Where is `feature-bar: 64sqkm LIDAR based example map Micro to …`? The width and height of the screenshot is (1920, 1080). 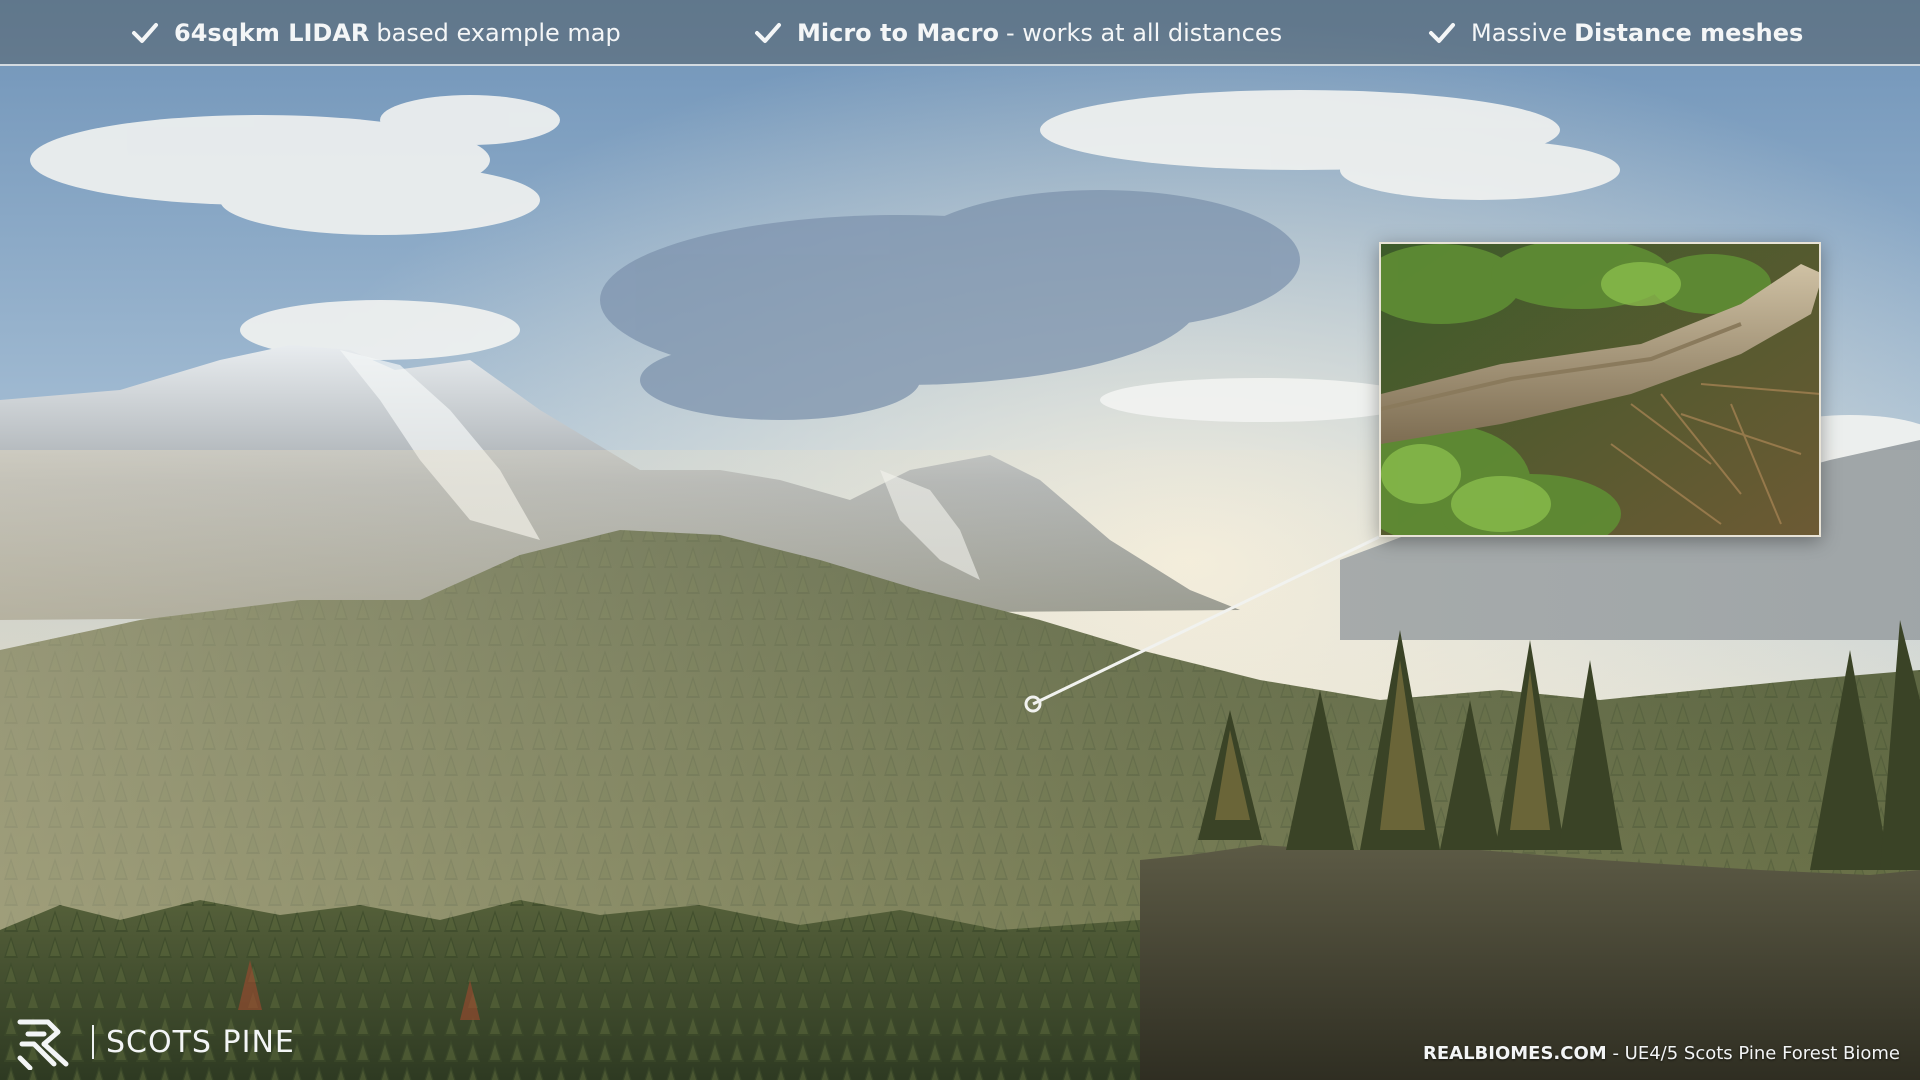 feature-bar: 64sqkm LIDAR based example map Micro to … is located at coordinates (960, 33).